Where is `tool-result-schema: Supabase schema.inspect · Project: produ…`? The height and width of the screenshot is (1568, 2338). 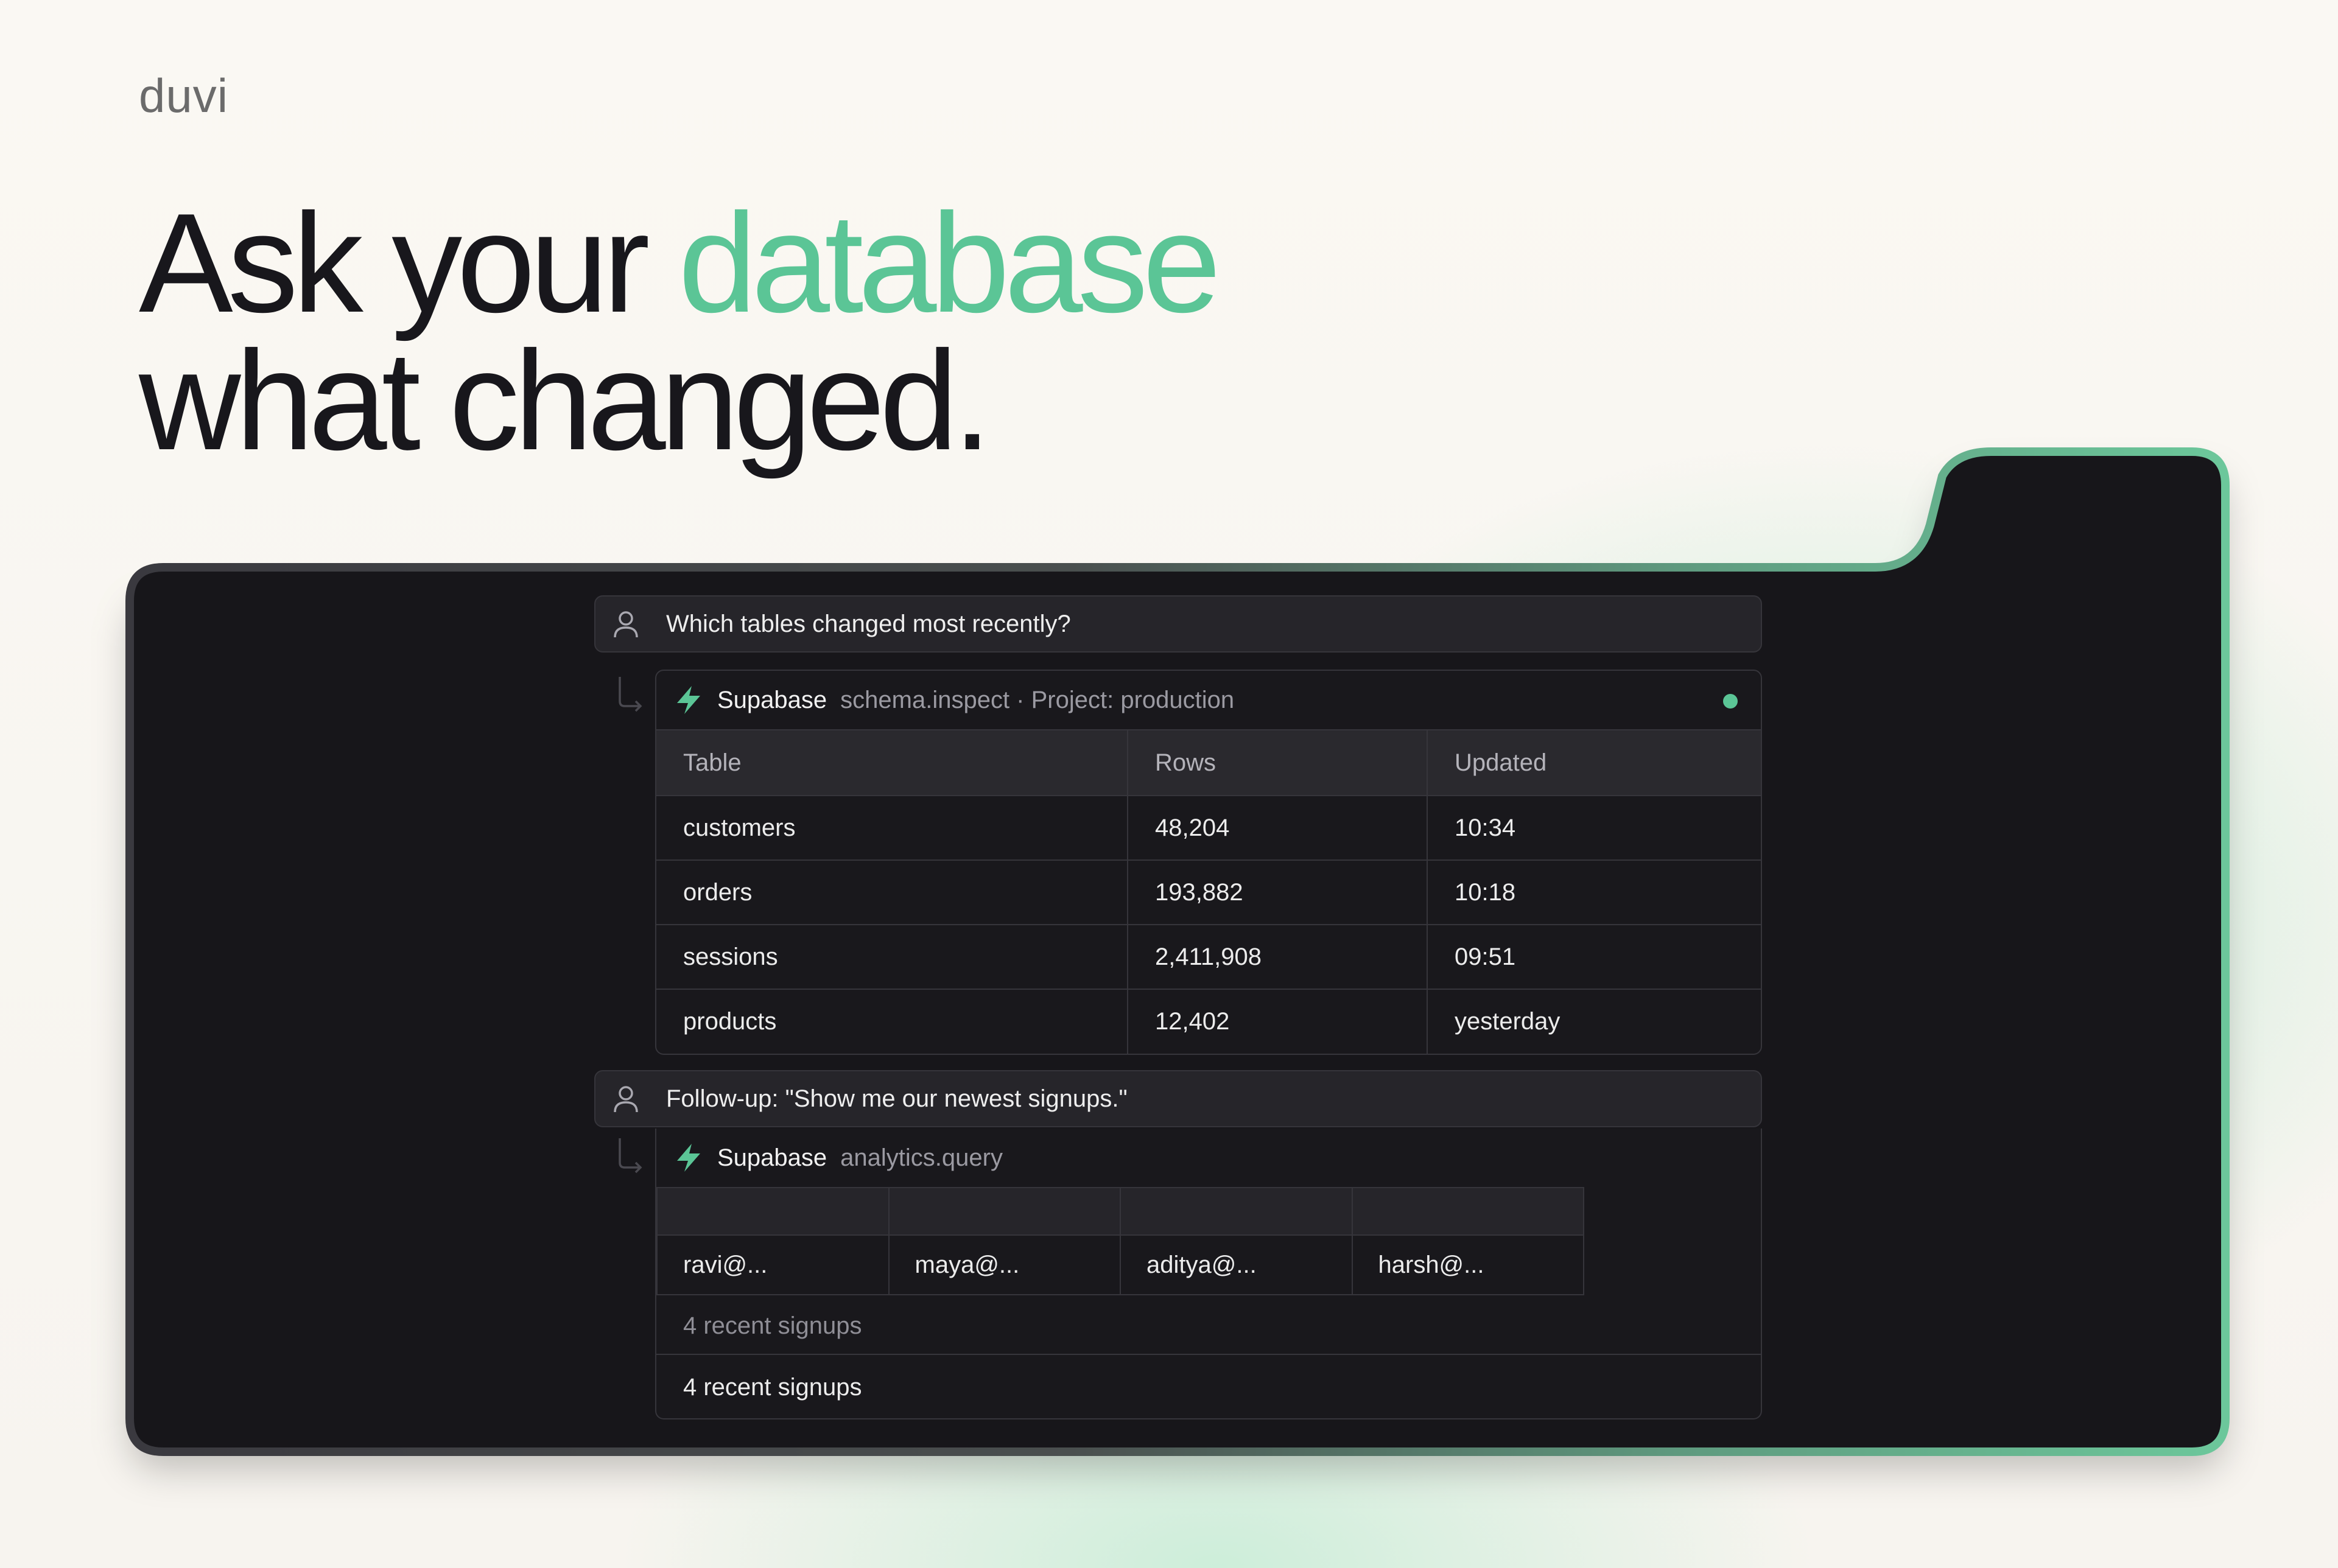 tool-result-schema: Supabase schema.inspect · Project: produ… is located at coordinates (1208, 862).